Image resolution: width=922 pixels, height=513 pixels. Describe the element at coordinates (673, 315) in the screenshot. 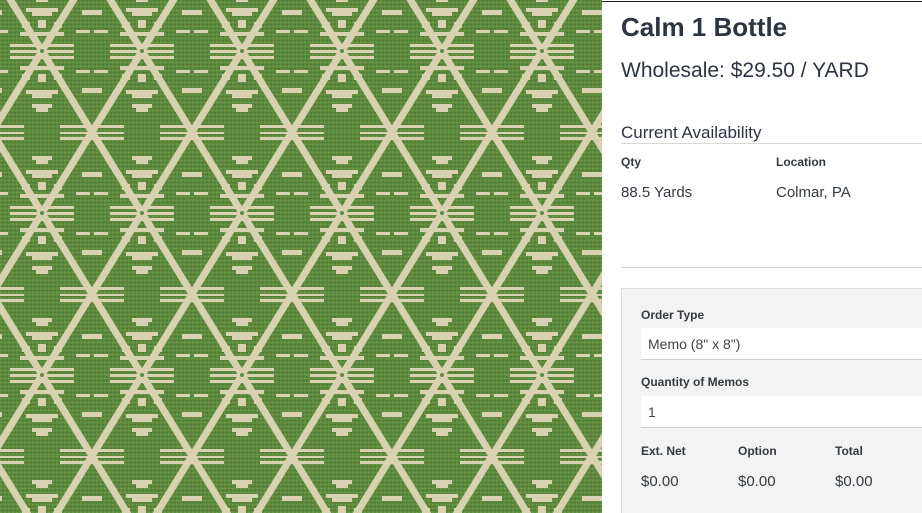

I see `order-type-label: Order Type` at that location.